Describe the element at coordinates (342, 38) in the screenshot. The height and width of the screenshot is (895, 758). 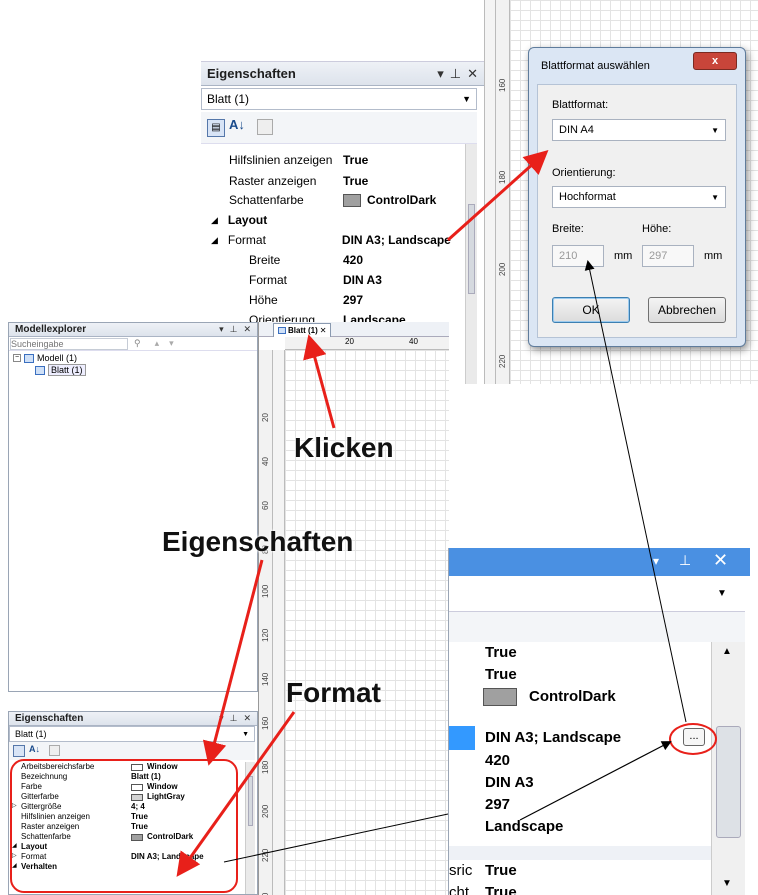
I see `top-props-header-blank` at that location.